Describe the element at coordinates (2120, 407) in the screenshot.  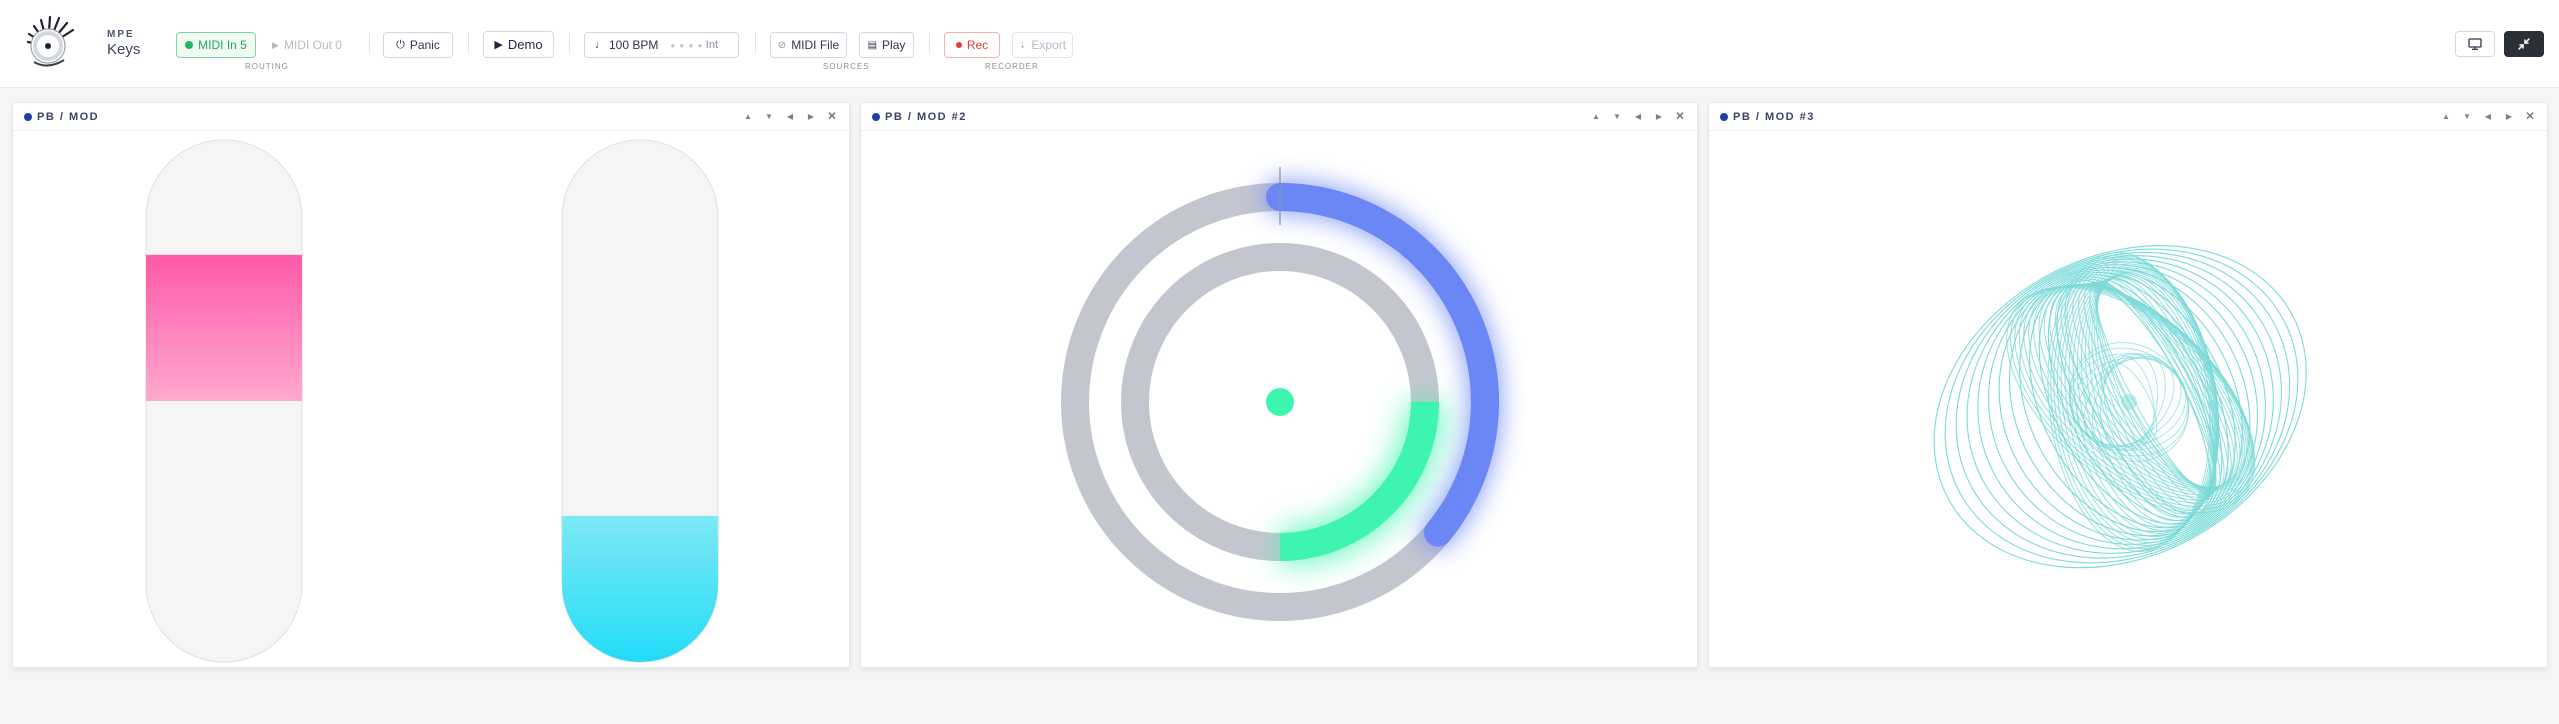
I see `wireframe-shape` at that location.